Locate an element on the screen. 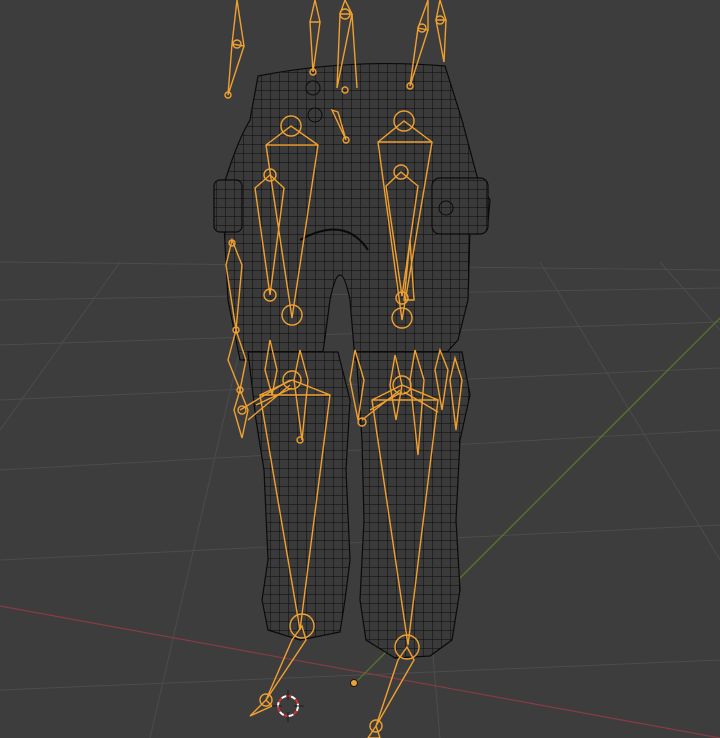 The height and width of the screenshot is (738, 720). object-origin-icon is located at coordinates (354, 683).